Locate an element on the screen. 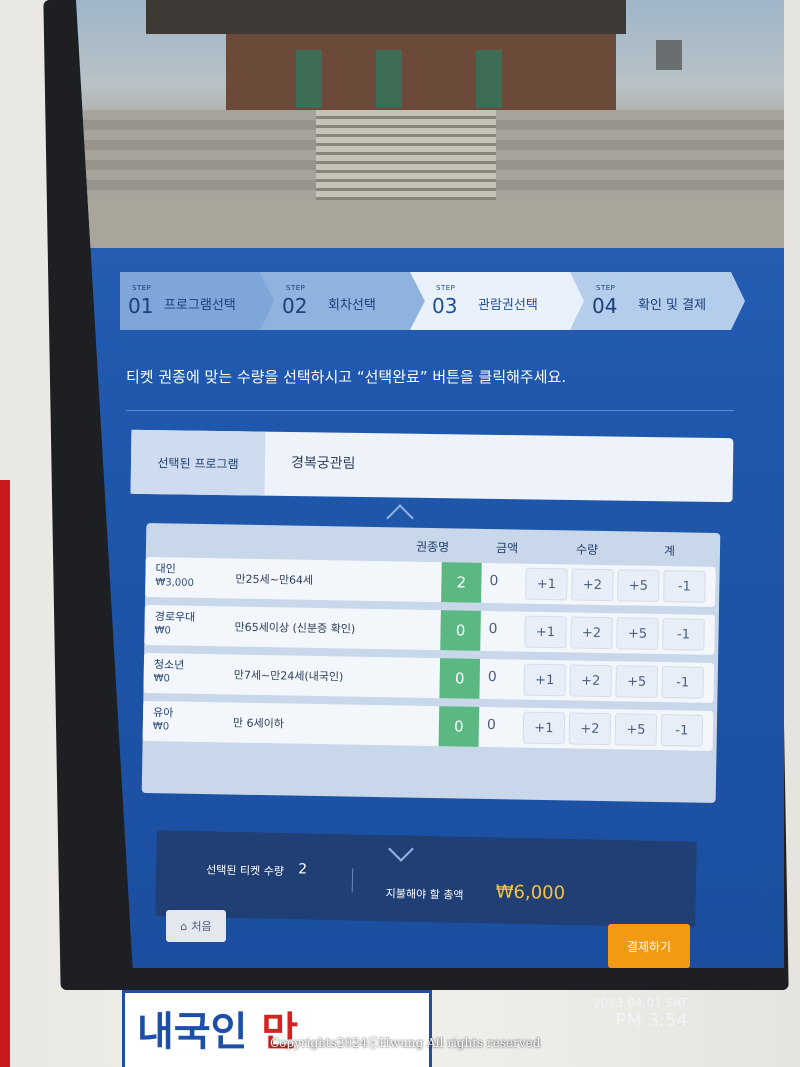  sign-text-blue: 내국인 is located at coordinates (192, 1032).